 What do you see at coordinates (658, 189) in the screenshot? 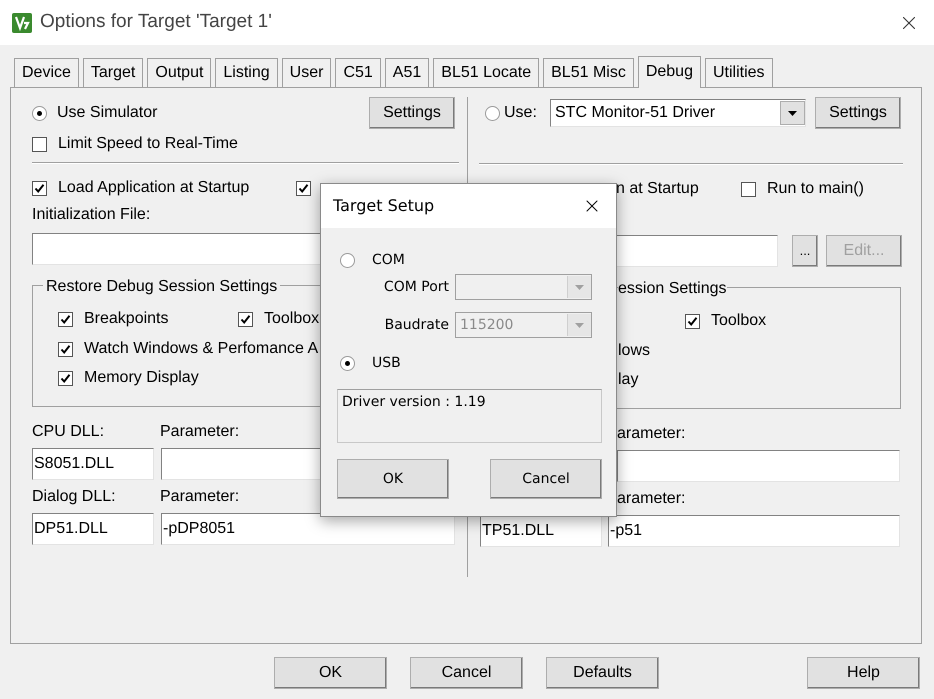
I see `checkbox-label: n at Startup` at bounding box center [658, 189].